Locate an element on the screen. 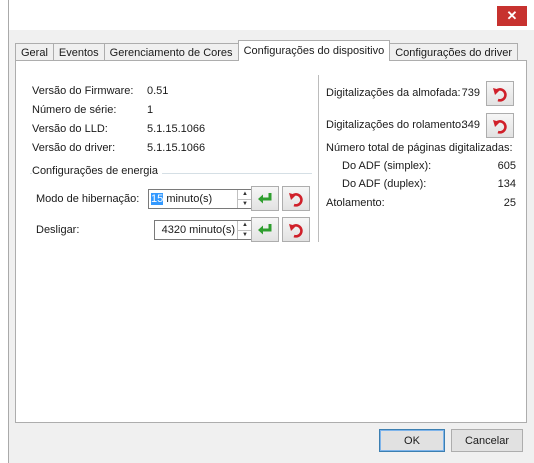  driver-label: Versão do driver: is located at coordinates (74, 148).